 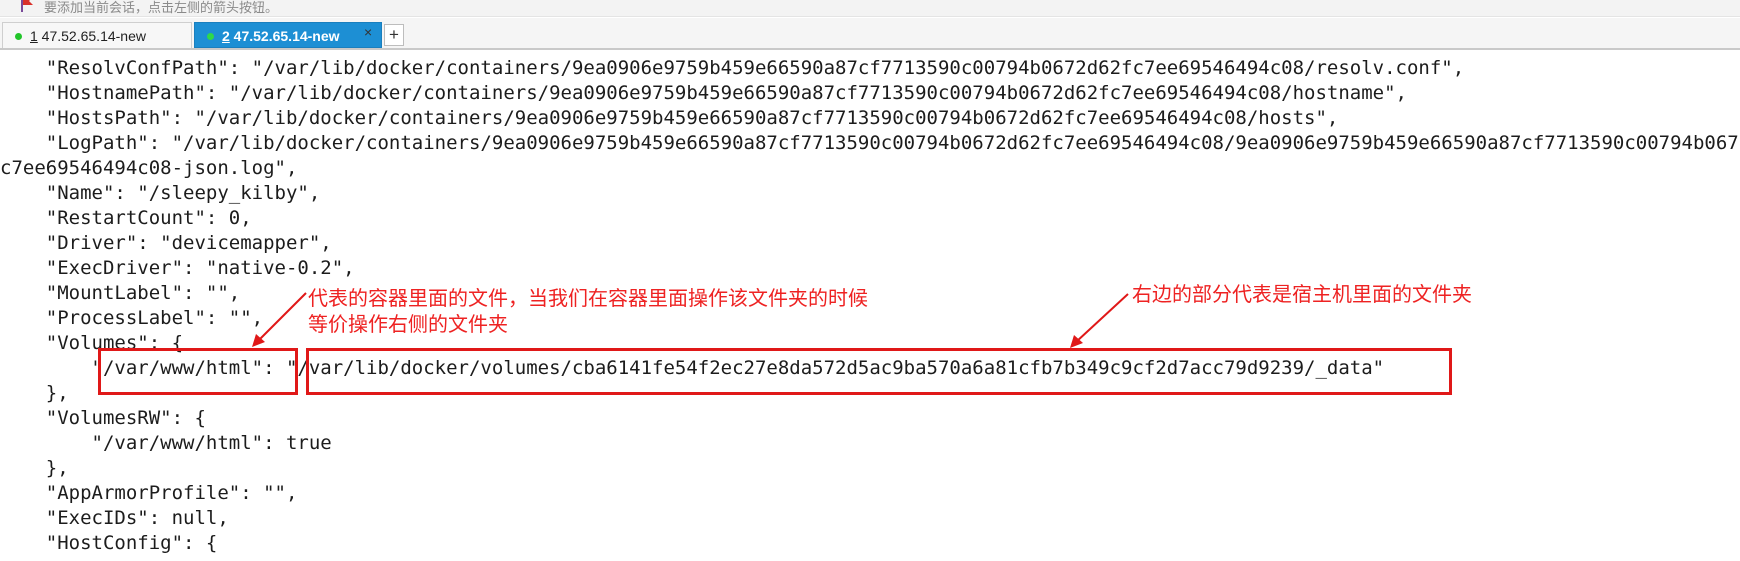 What do you see at coordinates (114, 518) in the screenshot?
I see `terminal-line: "ExecIDs": null,` at bounding box center [114, 518].